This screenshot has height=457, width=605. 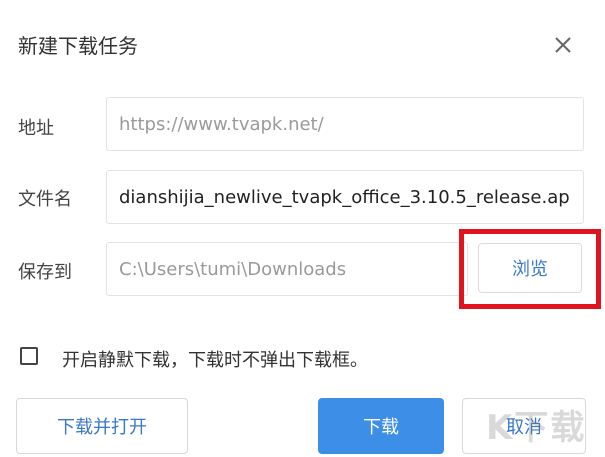 I want to click on close-icon, so click(x=563, y=45).